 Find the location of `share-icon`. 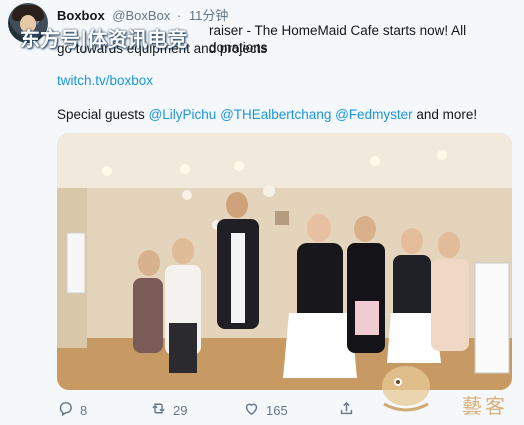

share-icon is located at coordinates (346, 410).